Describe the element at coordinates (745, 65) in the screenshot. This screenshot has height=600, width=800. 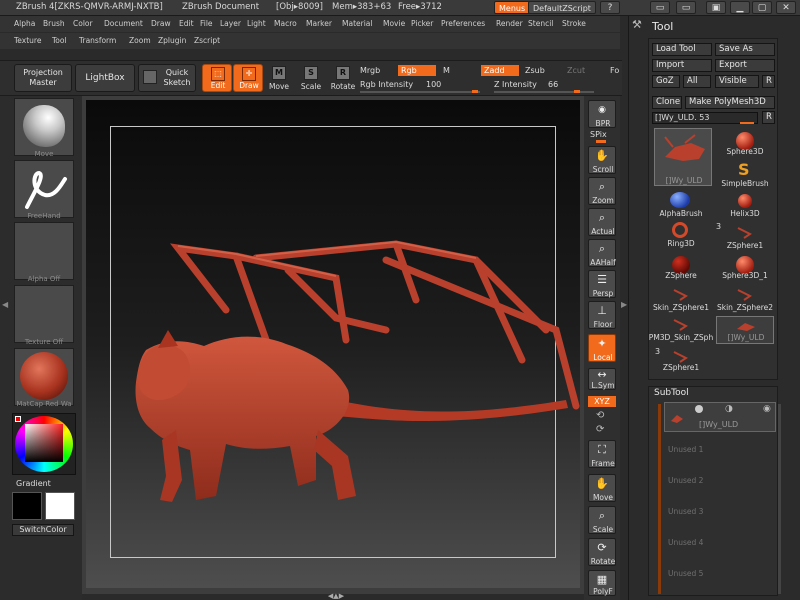
I see `export-button: Export` at that location.